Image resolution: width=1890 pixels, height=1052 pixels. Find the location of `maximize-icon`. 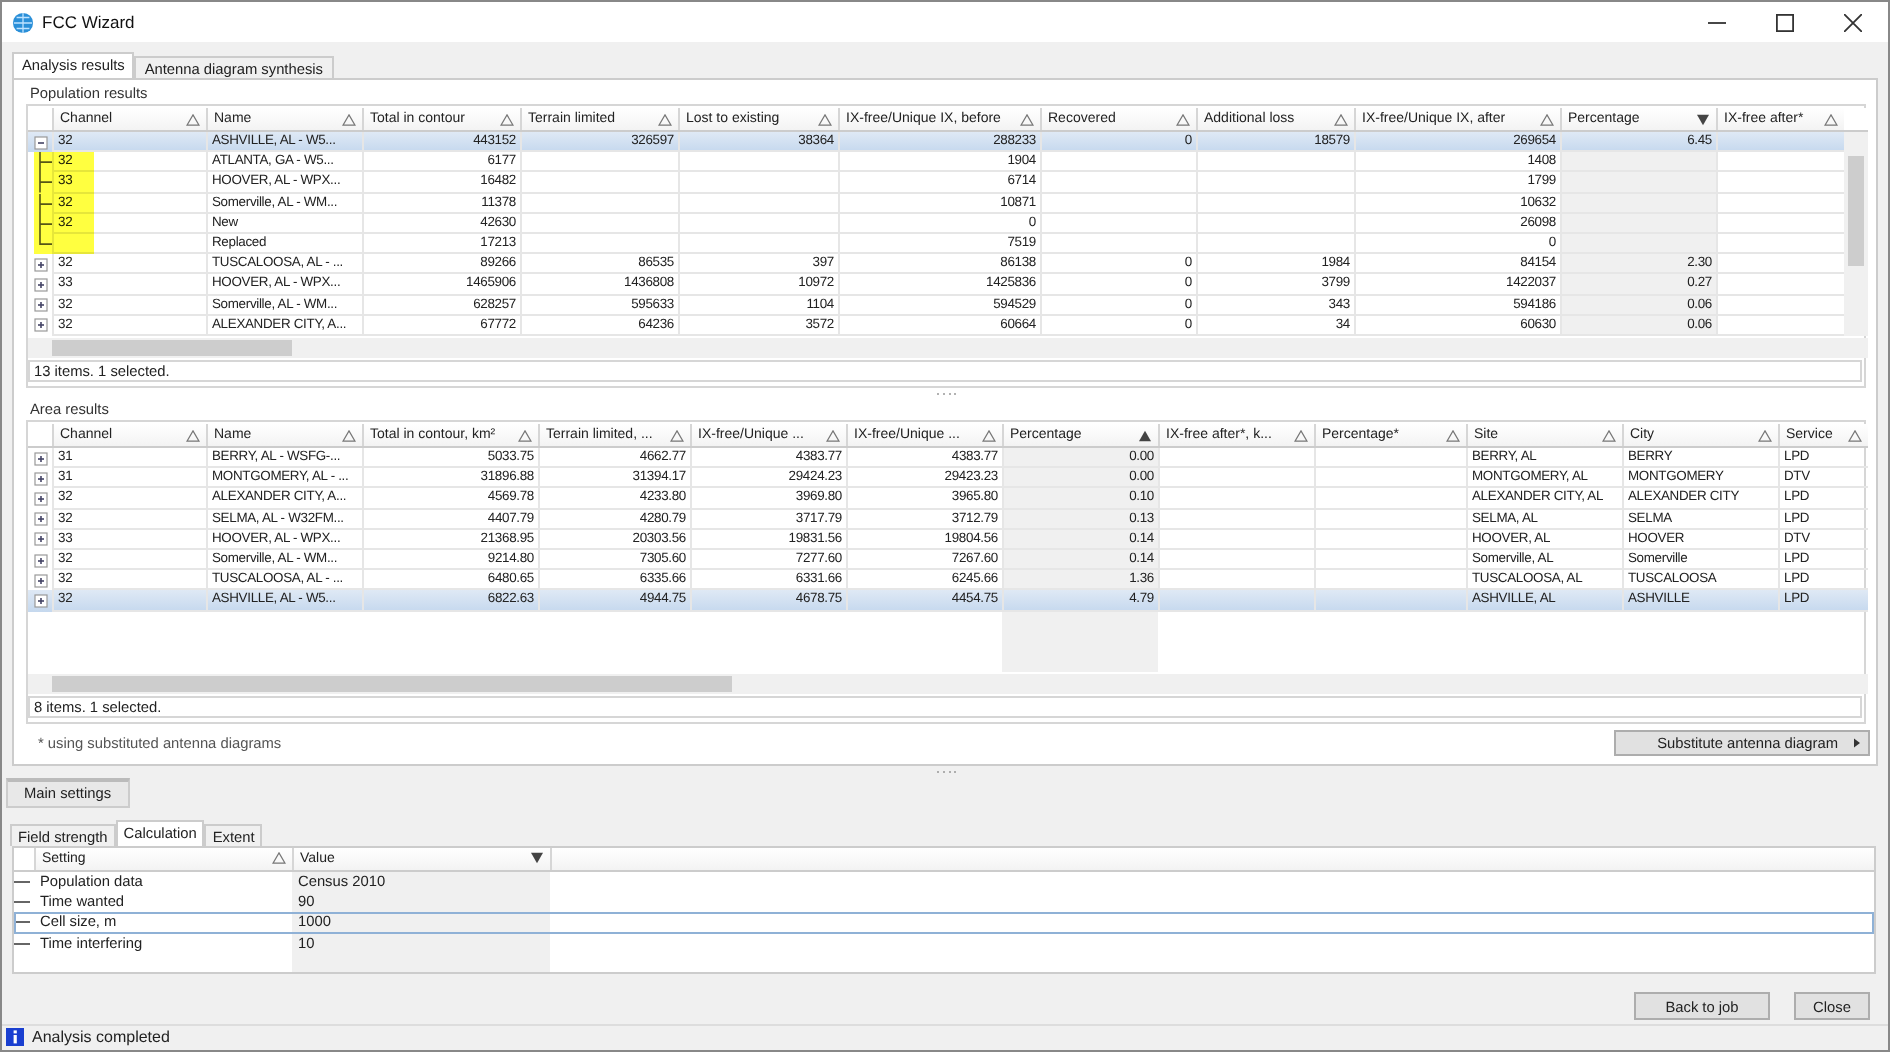

maximize-icon is located at coordinates (1785, 22).